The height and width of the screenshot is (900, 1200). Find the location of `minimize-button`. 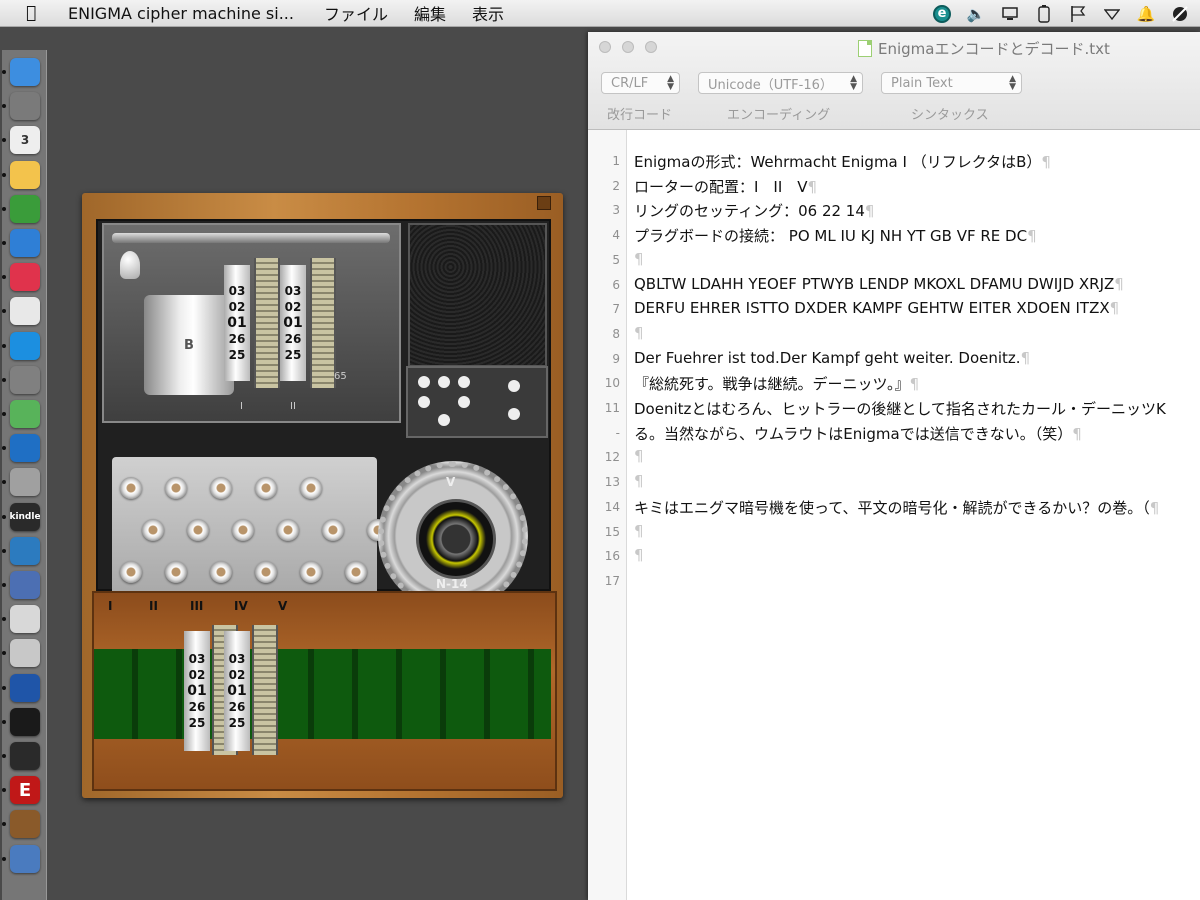

minimize-button is located at coordinates (628, 47).